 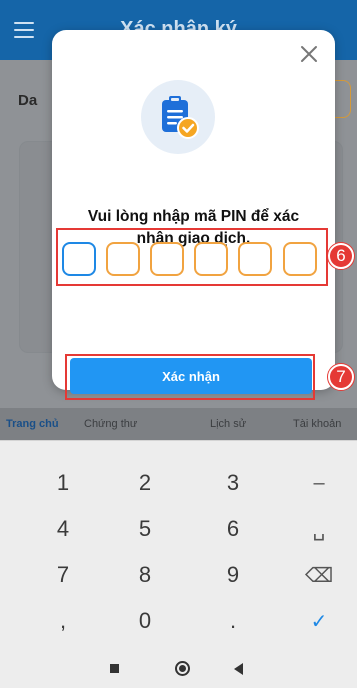 What do you see at coordinates (145, 529) in the screenshot?
I see `key-5: 5` at bounding box center [145, 529].